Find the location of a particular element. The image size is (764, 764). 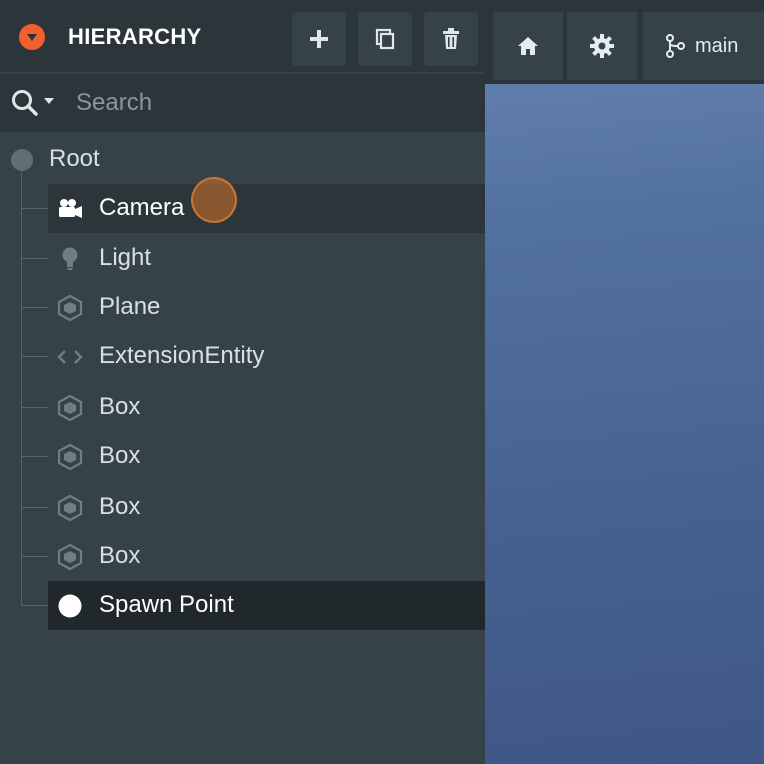

panel-title: HIERARCHY is located at coordinates (135, 36).